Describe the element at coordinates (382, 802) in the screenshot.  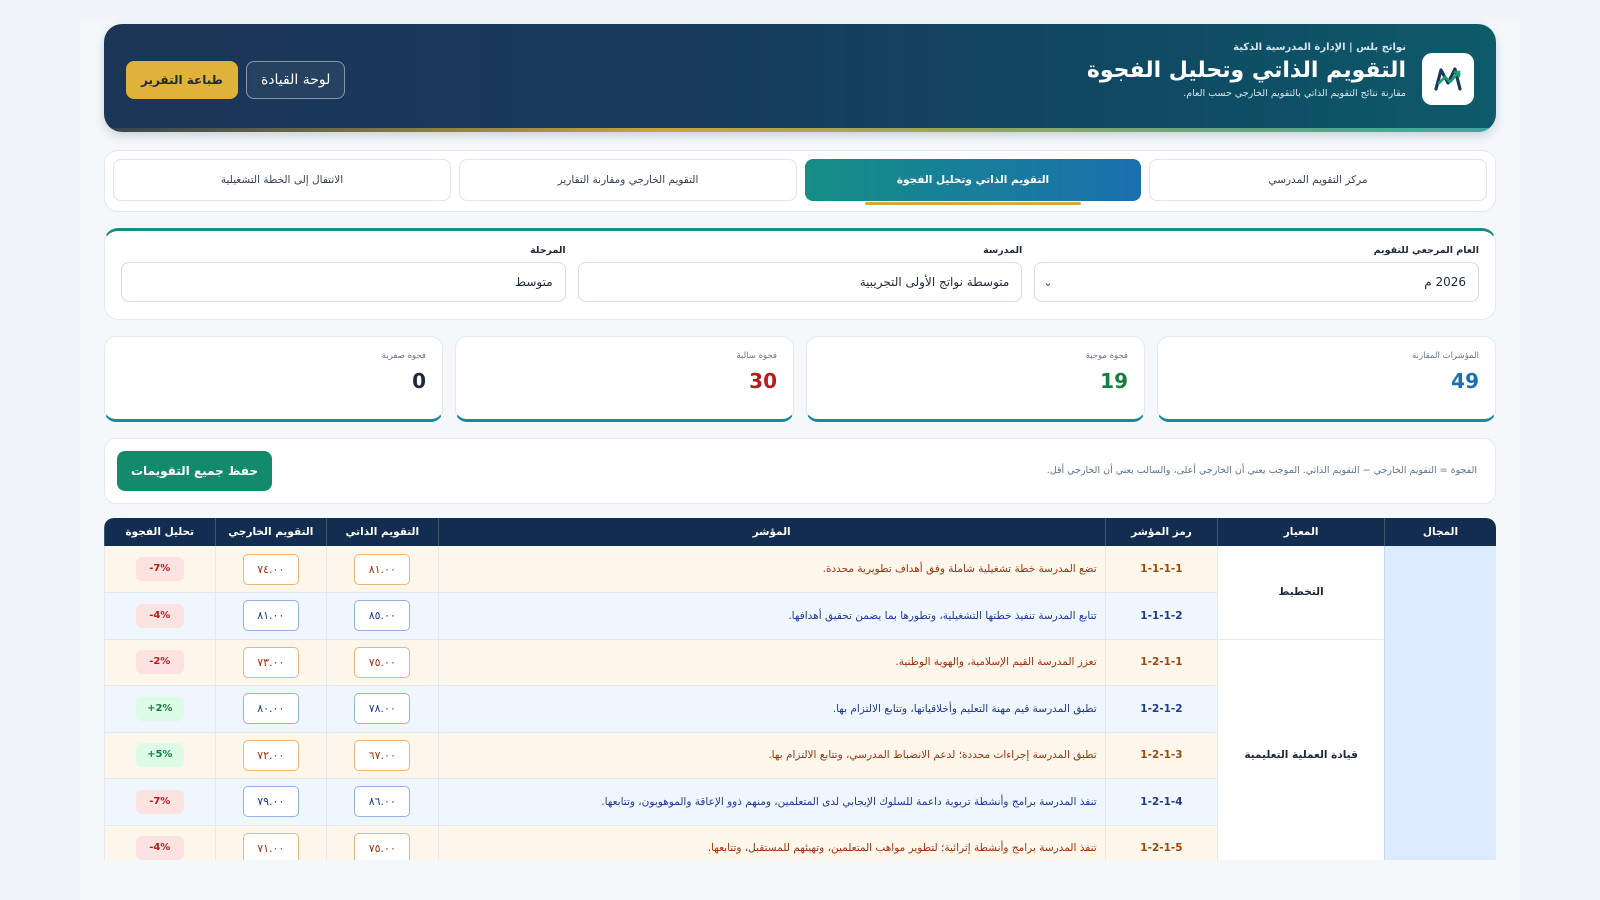
I see `self-score-input: ٨٦.٠٠` at that location.